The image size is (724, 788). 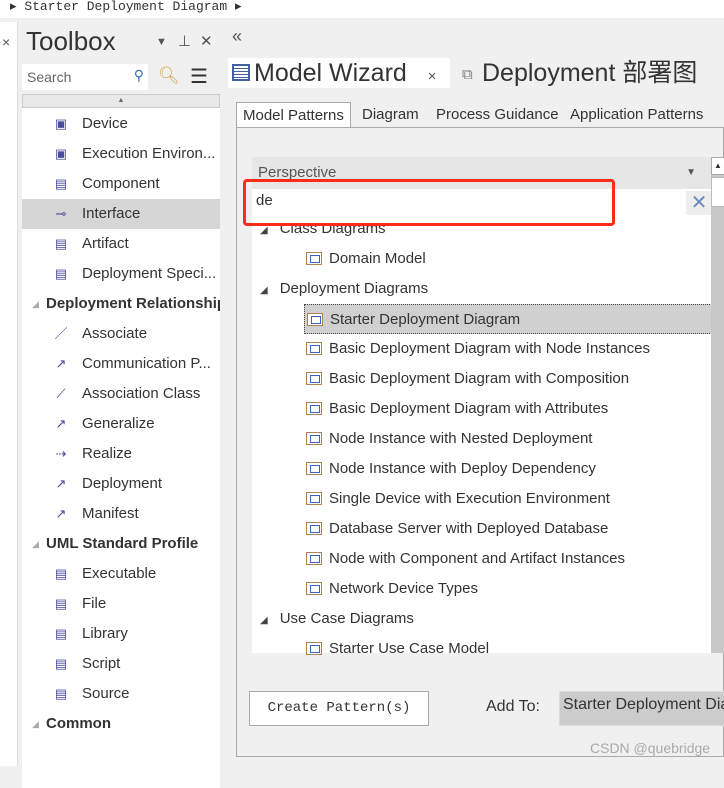 What do you see at coordinates (61, 573) in the screenshot?
I see `document-icon: ▤` at bounding box center [61, 573].